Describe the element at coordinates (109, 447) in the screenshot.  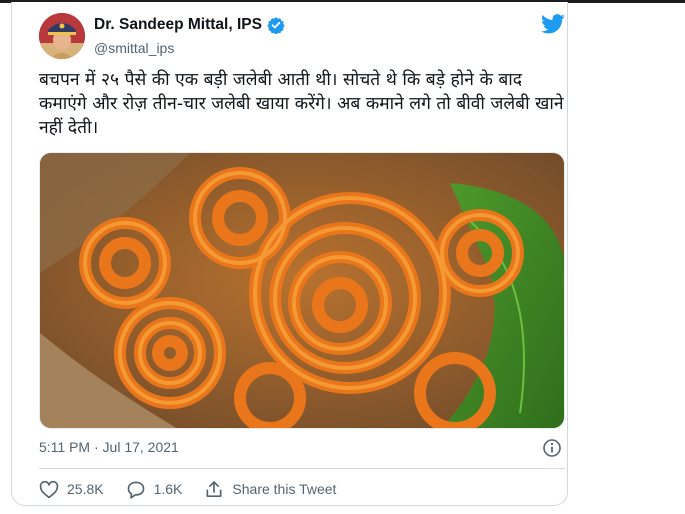
I see `tweet-timestamp: 5:11 PM · Jul 17, 2021` at that location.